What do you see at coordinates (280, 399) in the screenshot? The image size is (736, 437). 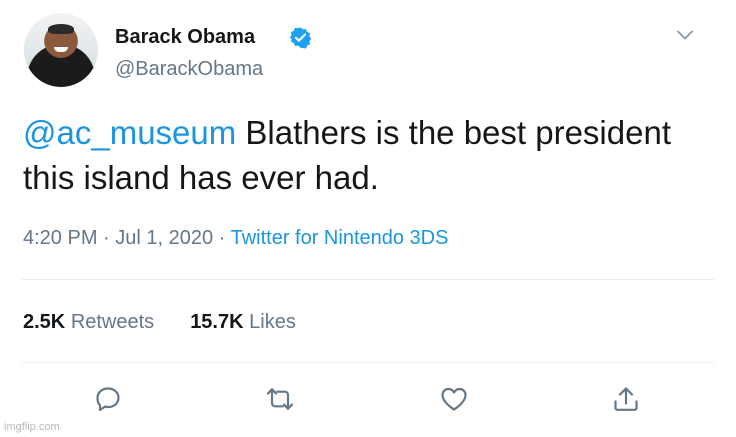 I see `retweet-icon` at bounding box center [280, 399].